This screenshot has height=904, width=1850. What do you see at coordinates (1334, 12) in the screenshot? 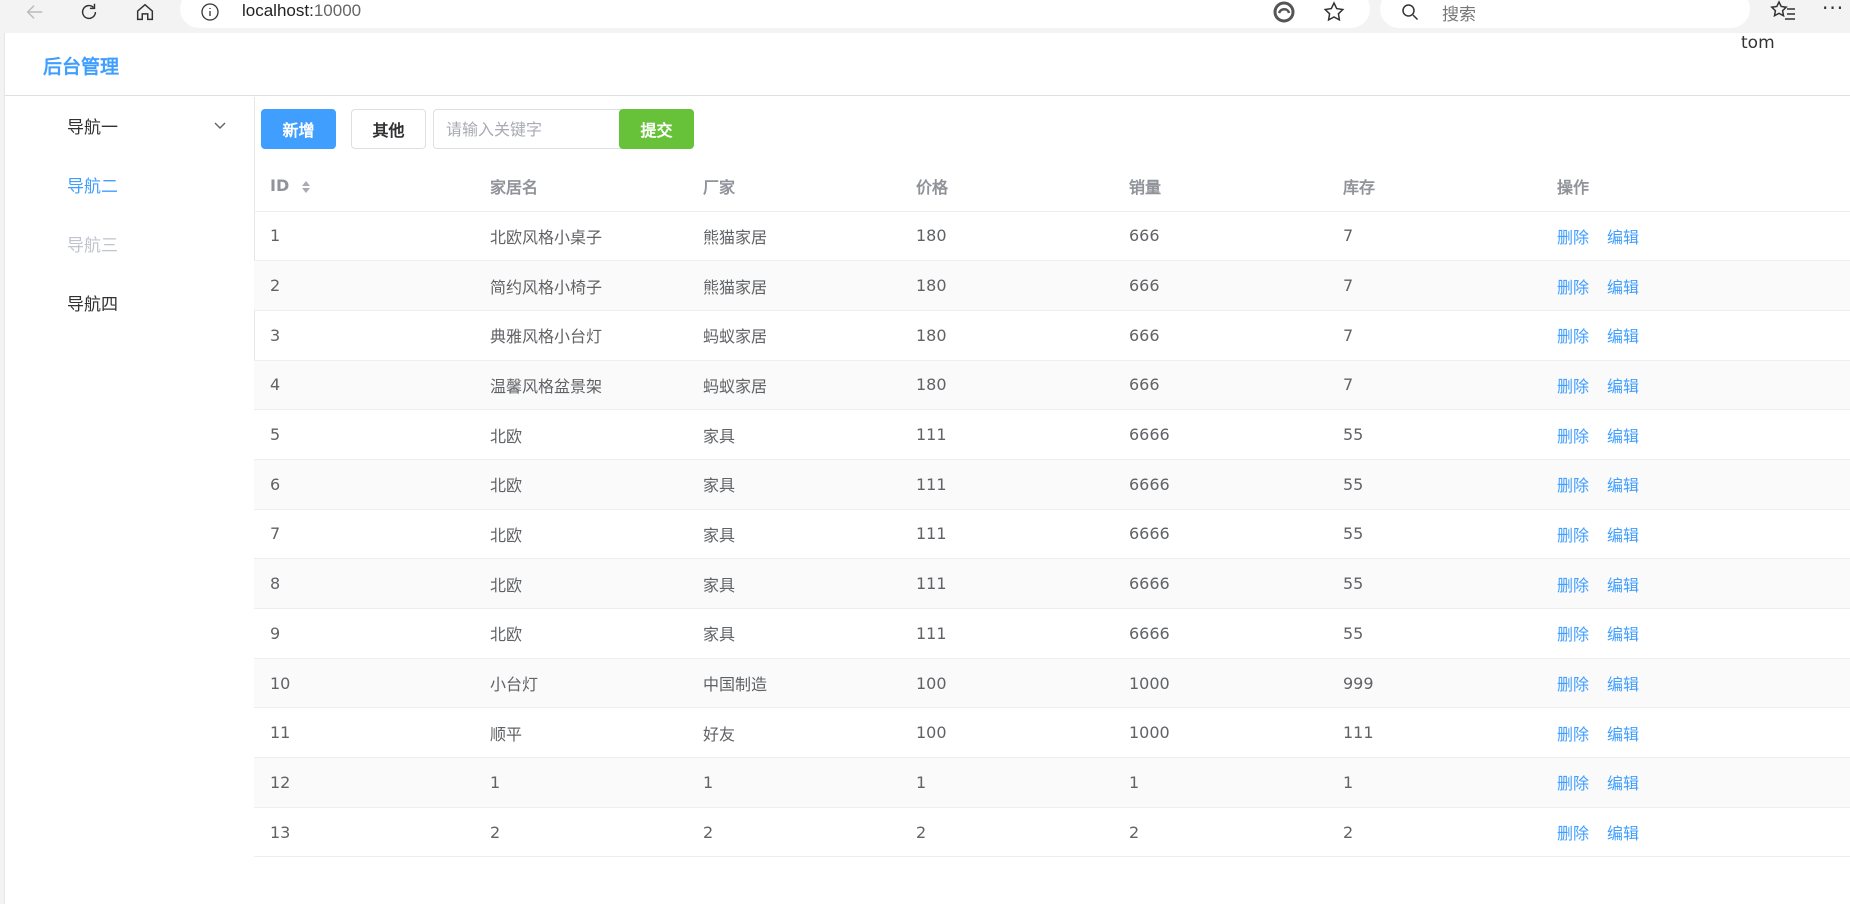
I see `favorite-star-icon` at bounding box center [1334, 12].